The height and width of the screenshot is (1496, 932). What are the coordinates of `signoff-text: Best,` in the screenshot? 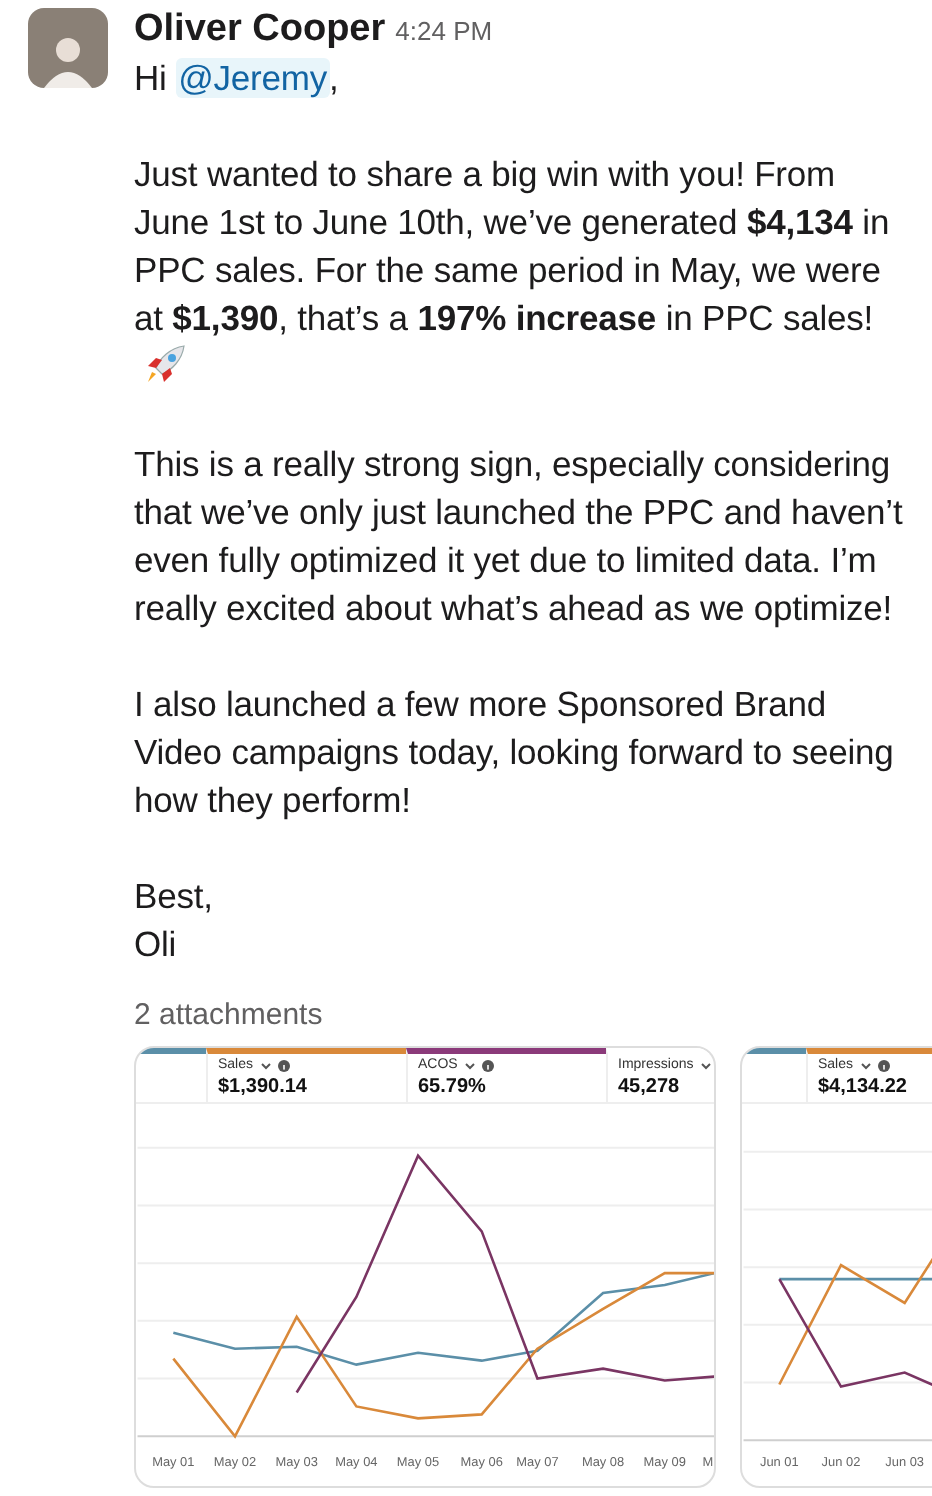 It's located at (174, 897).